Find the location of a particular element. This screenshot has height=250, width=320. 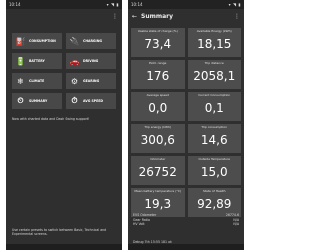

climate-icon: ❄ is located at coordinates (20, 81).